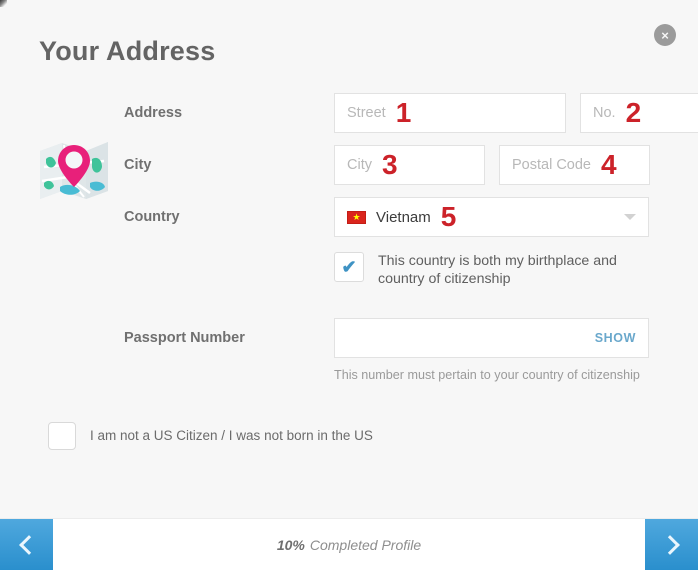 The width and height of the screenshot is (698, 570). I want to click on annotation-marker-2: 2, so click(633, 112).